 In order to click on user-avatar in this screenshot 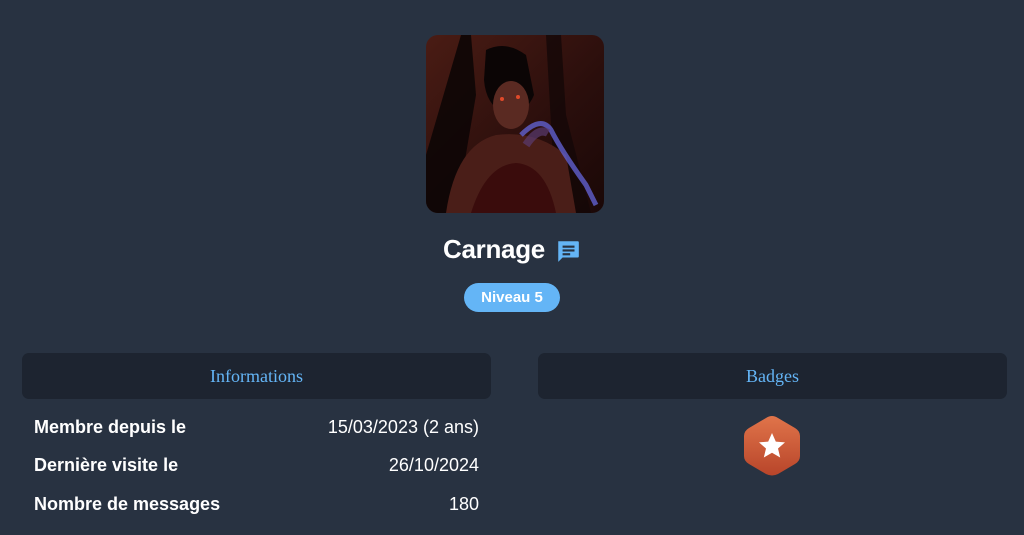, I will do `click(515, 124)`.